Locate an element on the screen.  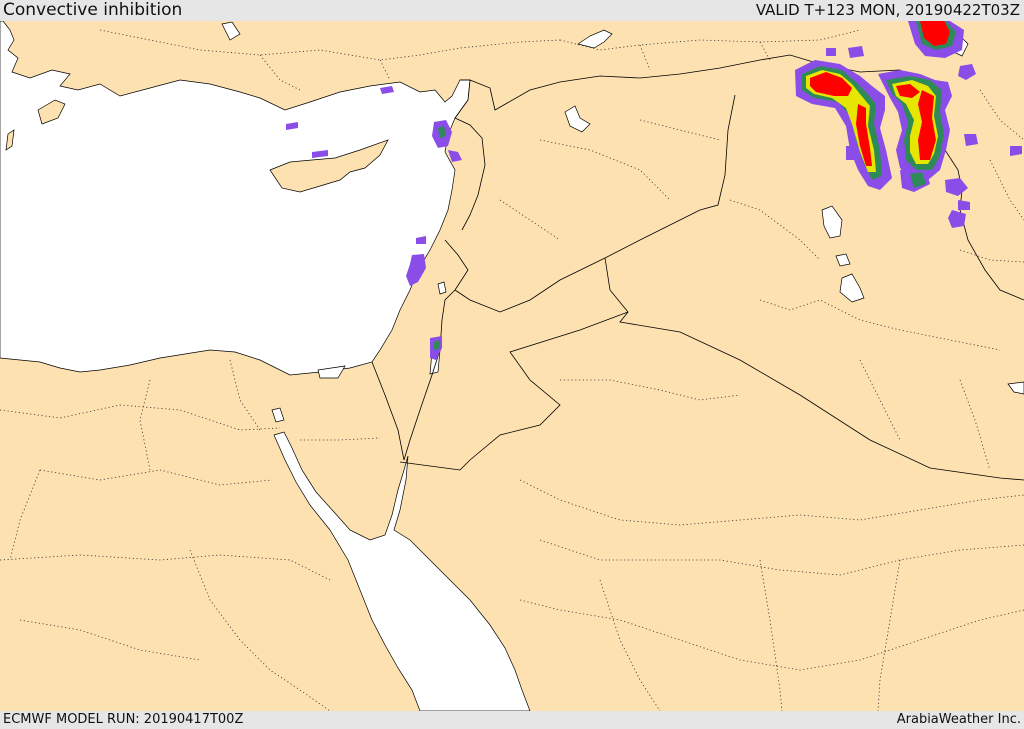
credit-label: ArabiaWeather Inc. is located at coordinates (958, 719).